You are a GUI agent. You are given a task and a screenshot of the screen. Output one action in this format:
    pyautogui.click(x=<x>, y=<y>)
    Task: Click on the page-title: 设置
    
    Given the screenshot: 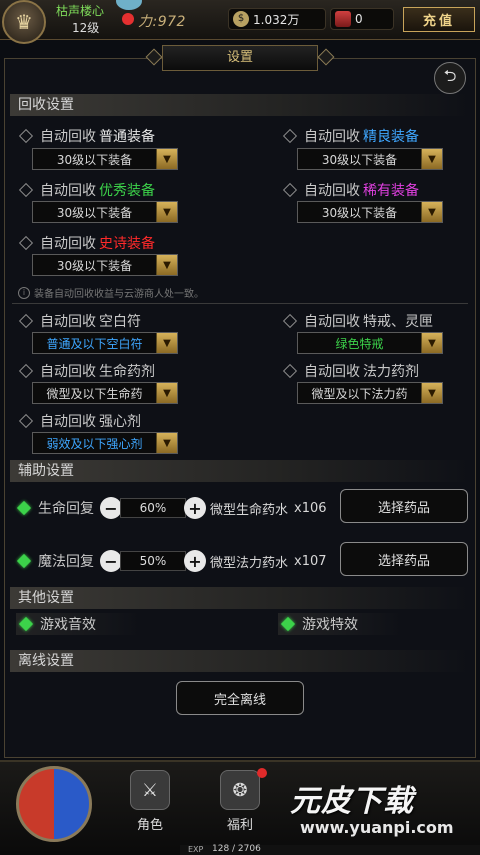 What is the action you would take?
    pyautogui.click(x=240, y=58)
    